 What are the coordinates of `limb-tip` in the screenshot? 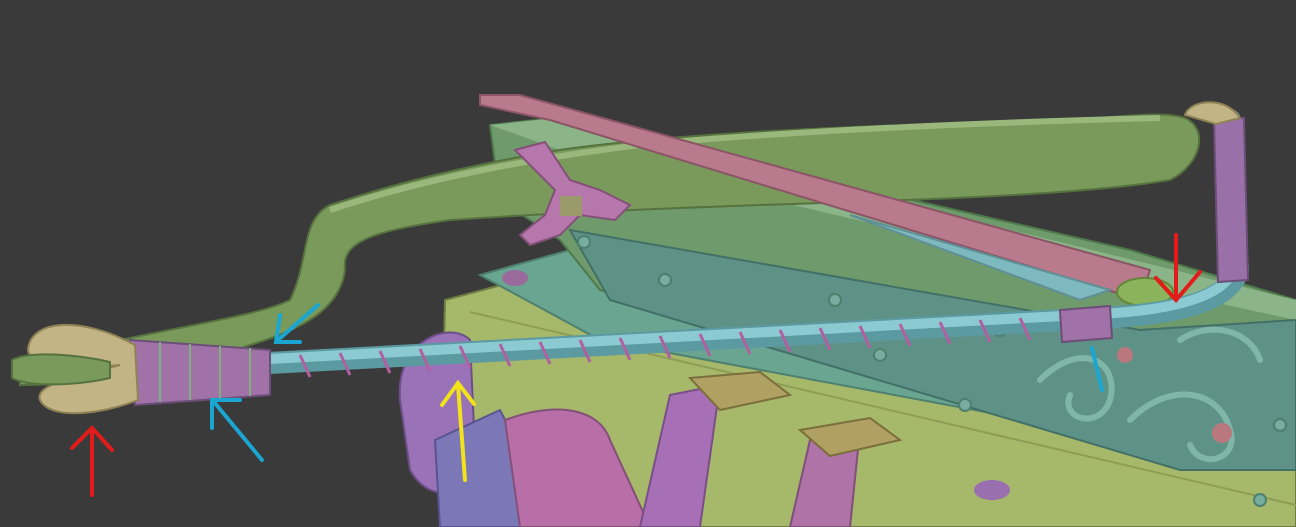 It's located at (61, 369).